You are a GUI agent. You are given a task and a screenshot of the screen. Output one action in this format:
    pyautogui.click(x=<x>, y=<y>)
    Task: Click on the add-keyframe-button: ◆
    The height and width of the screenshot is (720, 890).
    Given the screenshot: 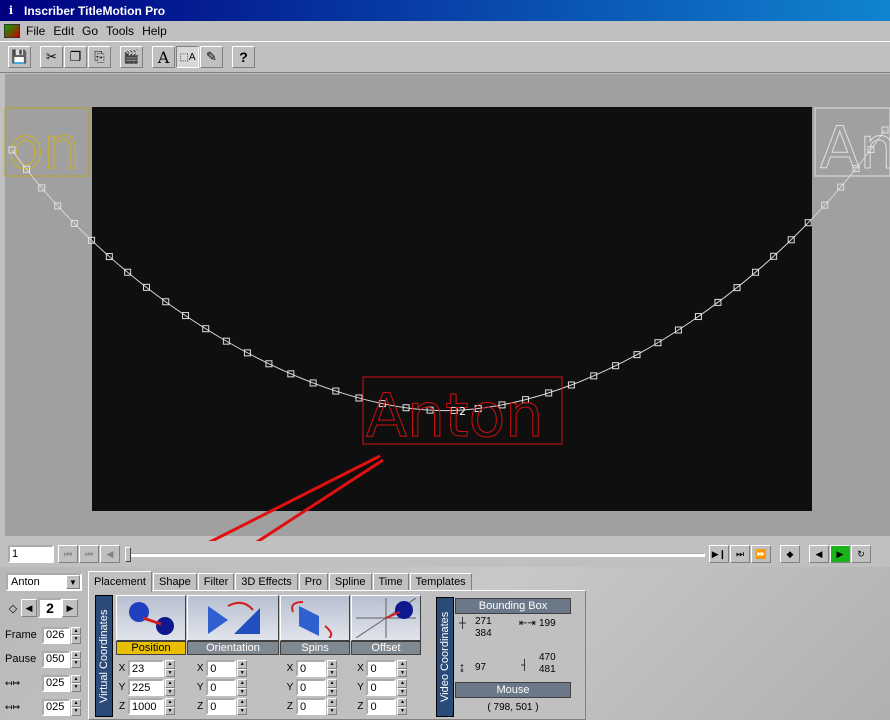 What is the action you would take?
    pyautogui.click(x=790, y=554)
    